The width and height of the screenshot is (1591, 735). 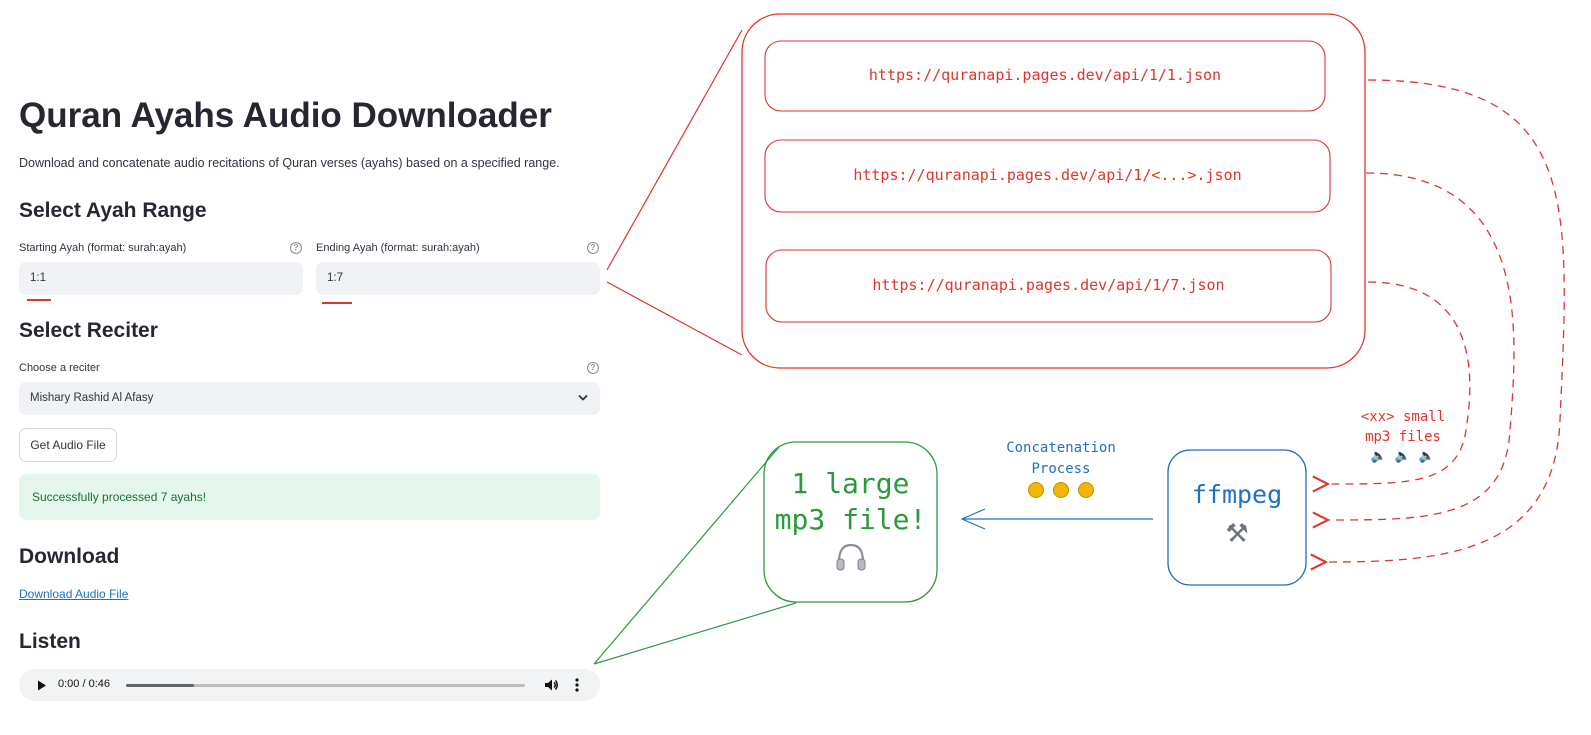 What do you see at coordinates (1061, 459) in the screenshot?
I see `concat-label: Concatenation Process` at bounding box center [1061, 459].